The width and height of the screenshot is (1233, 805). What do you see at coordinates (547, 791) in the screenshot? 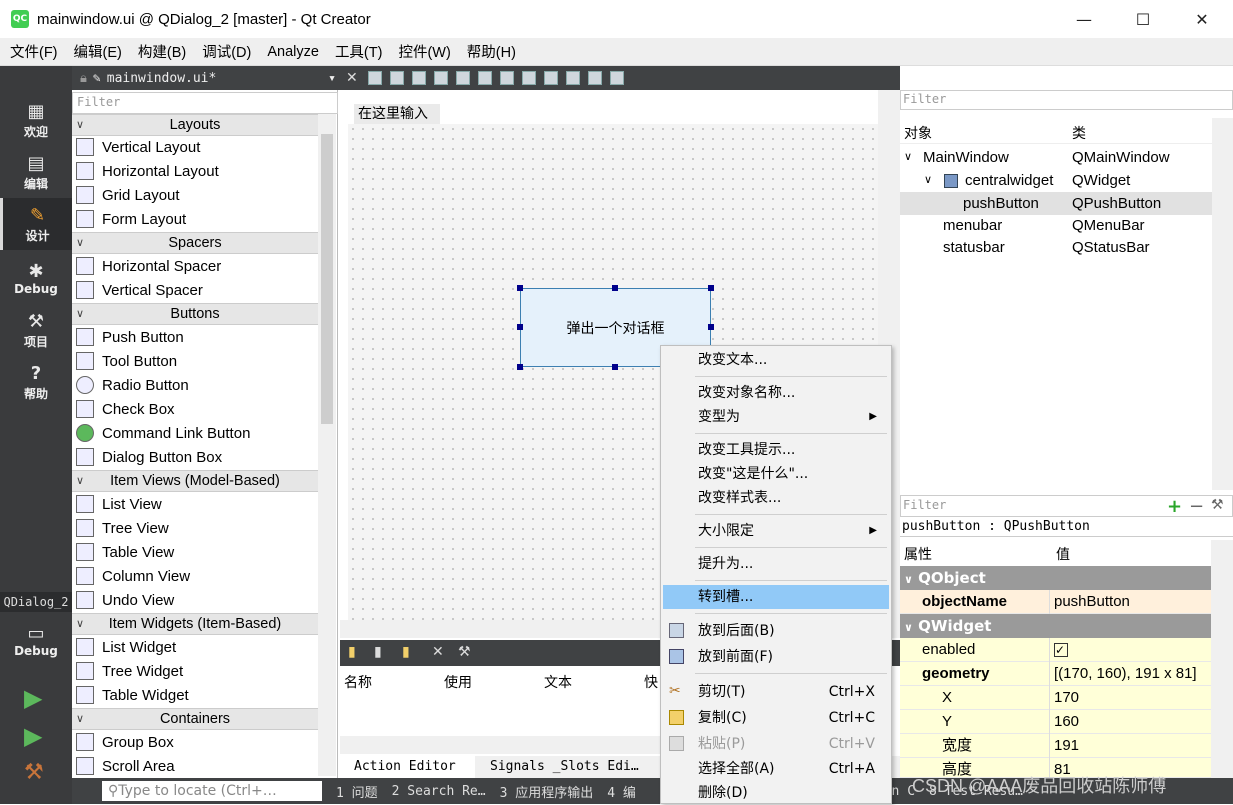
I see `tab-application-output: 3 应用程序输出` at bounding box center [547, 791].